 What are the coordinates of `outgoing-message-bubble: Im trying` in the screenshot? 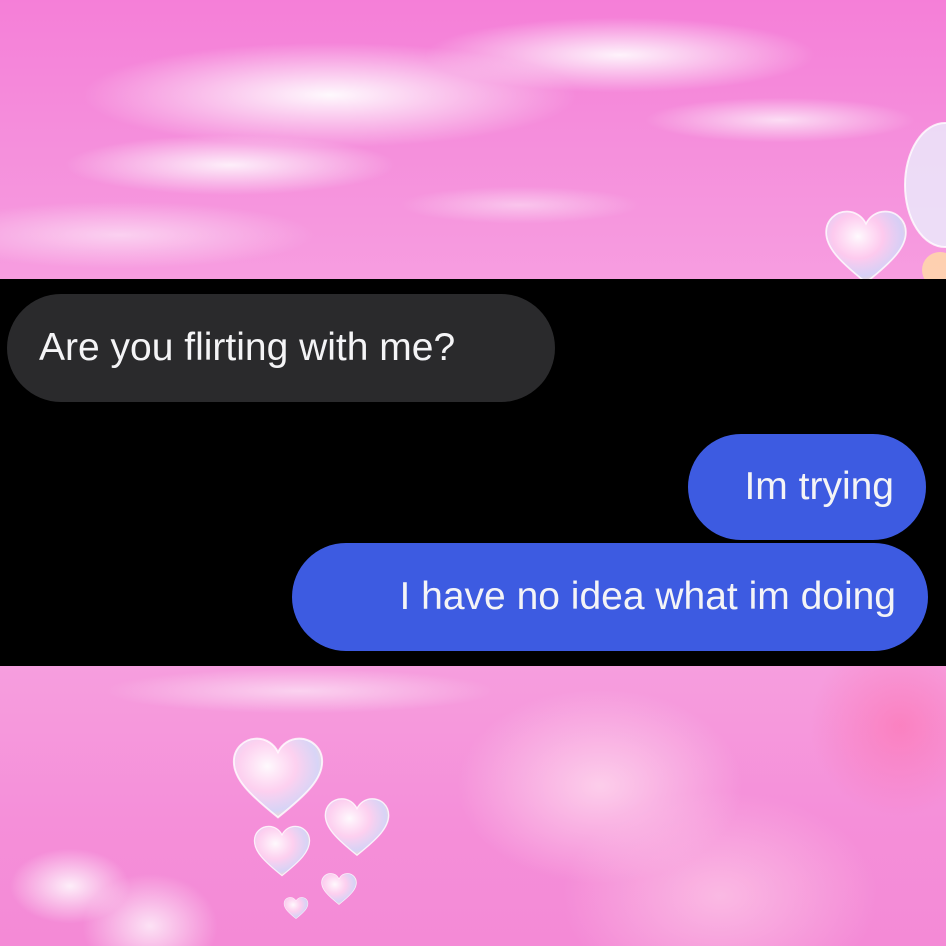 It's located at (807, 487).